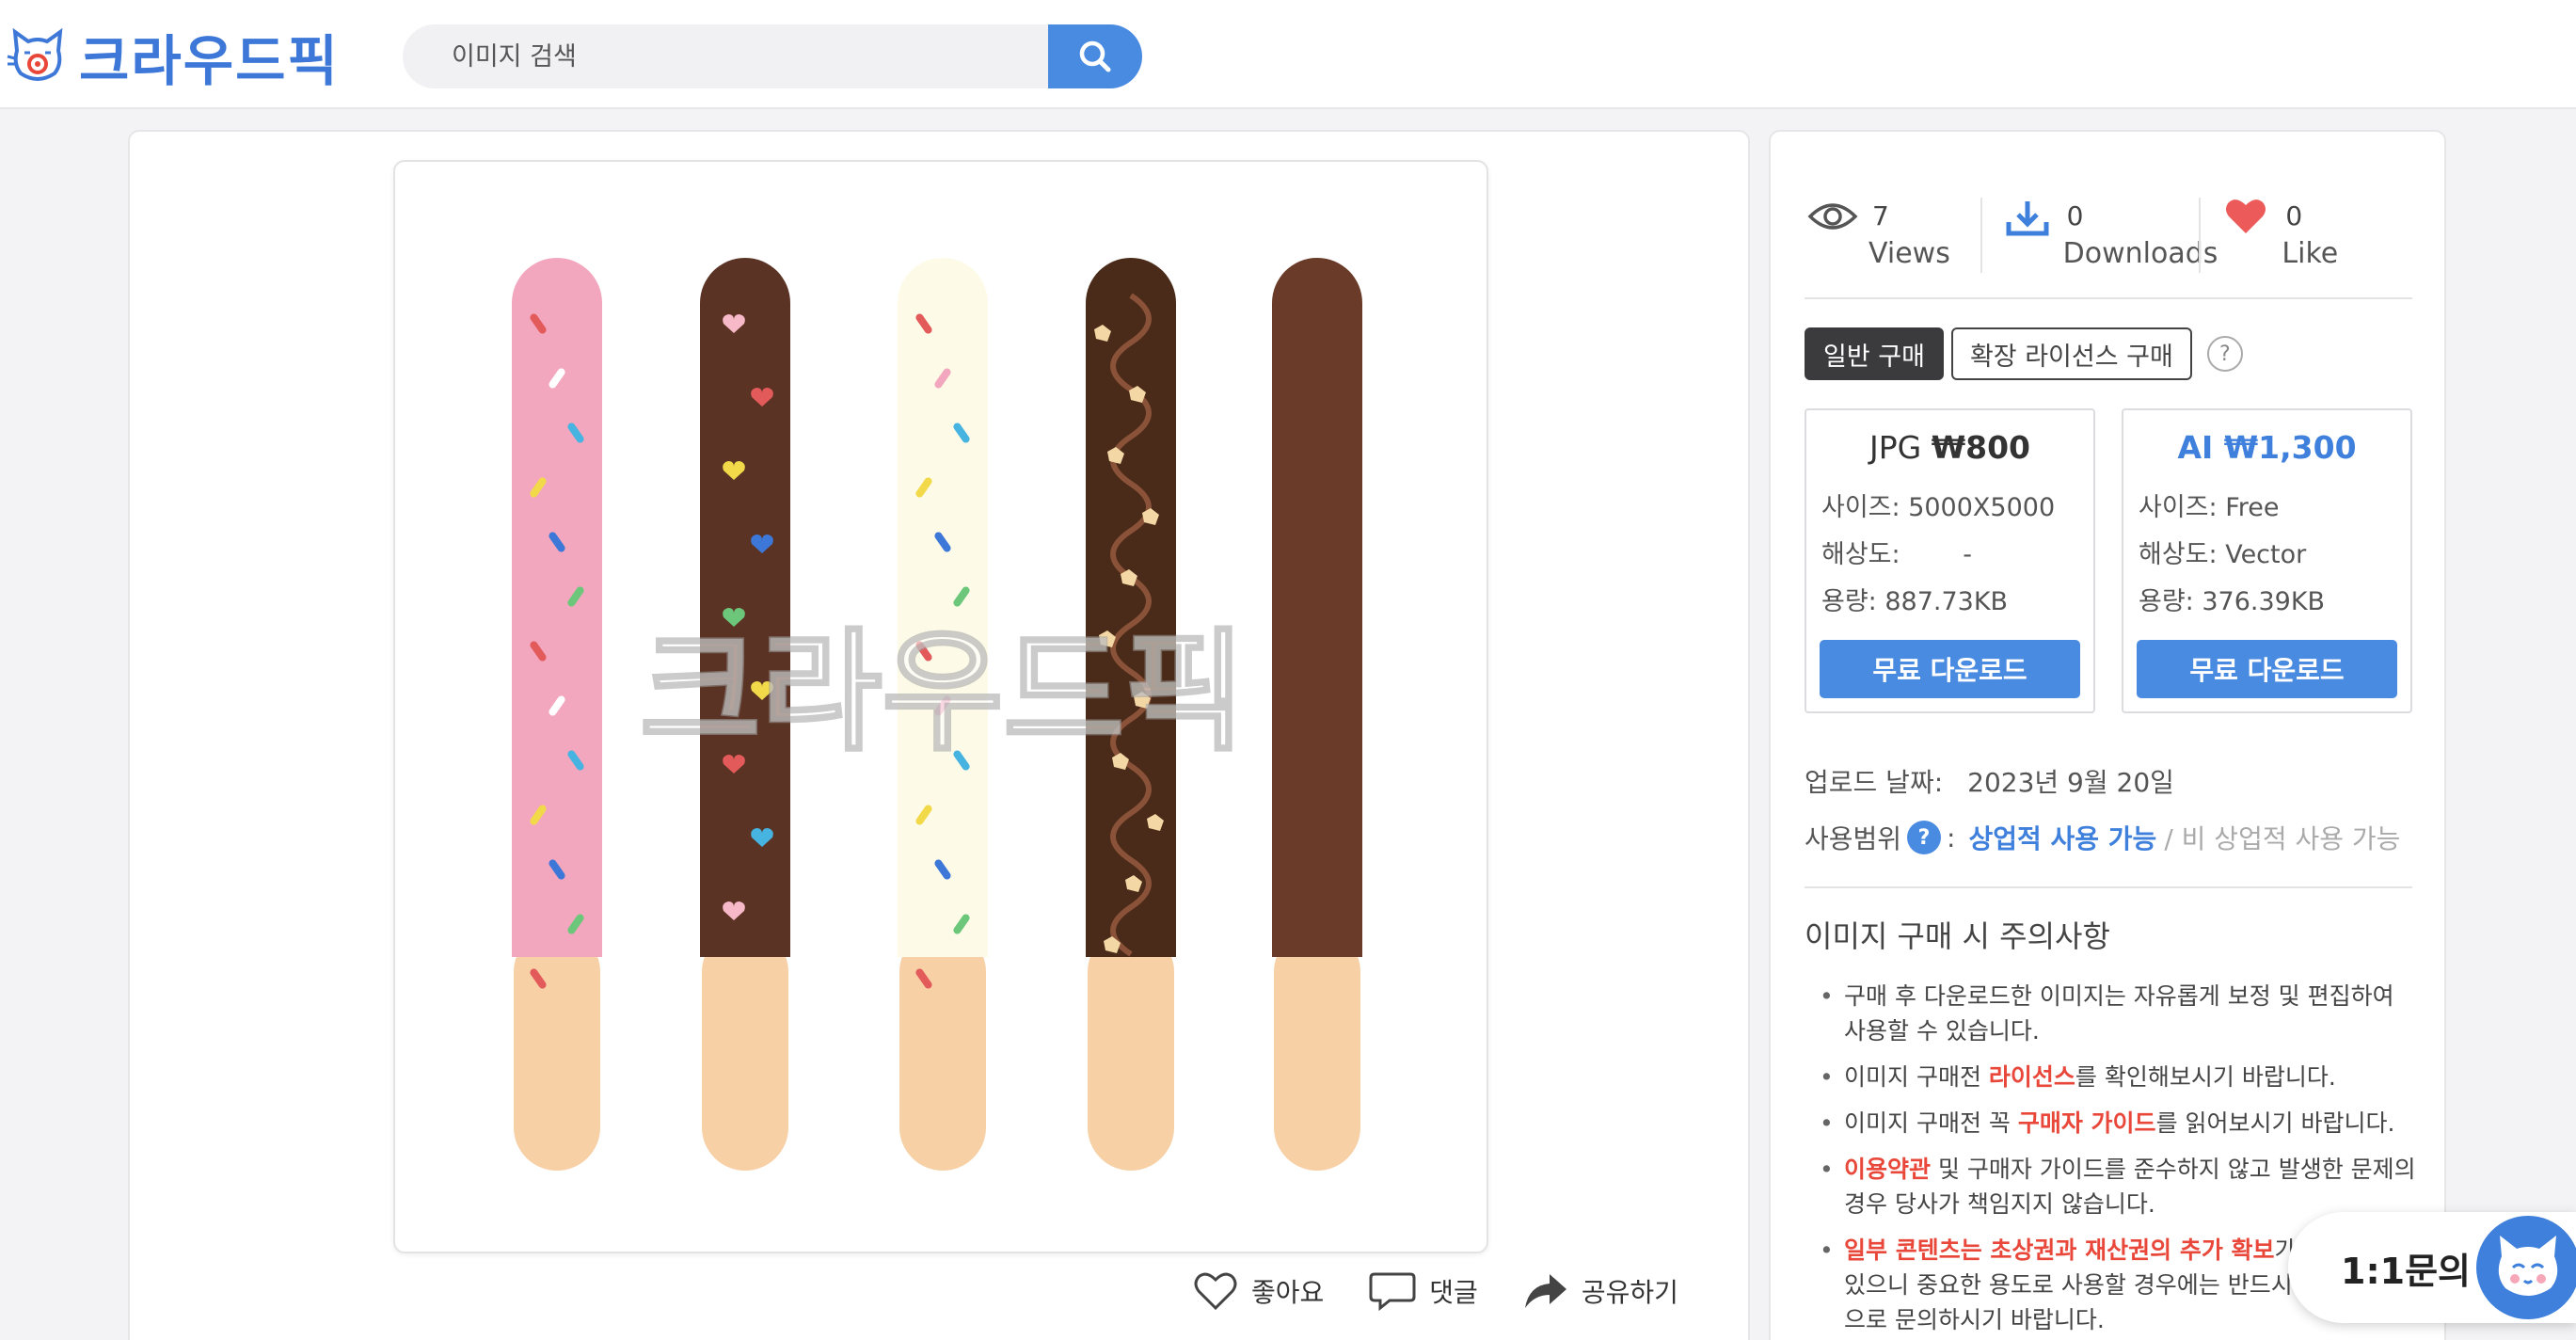  What do you see at coordinates (1887, 1170) in the screenshot?
I see `terms-link: 이용약관` at bounding box center [1887, 1170].